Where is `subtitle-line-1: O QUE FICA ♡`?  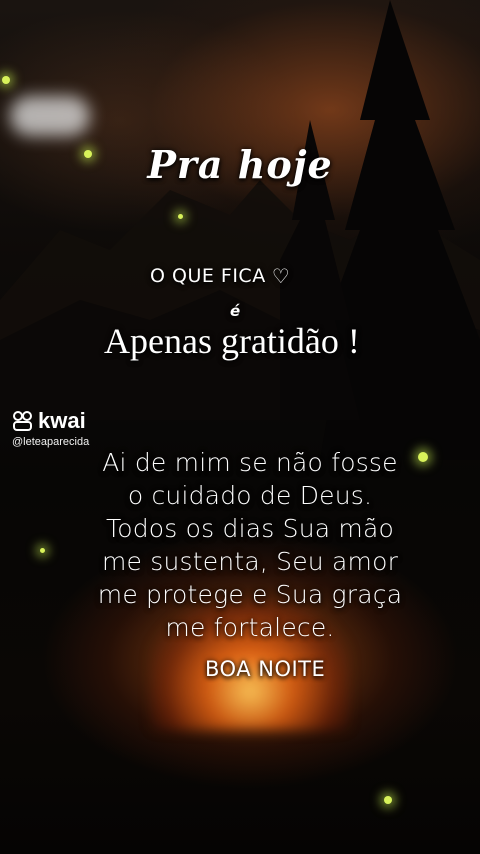 subtitle-line-1: O QUE FICA ♡ is located at coordinates (220, 276).